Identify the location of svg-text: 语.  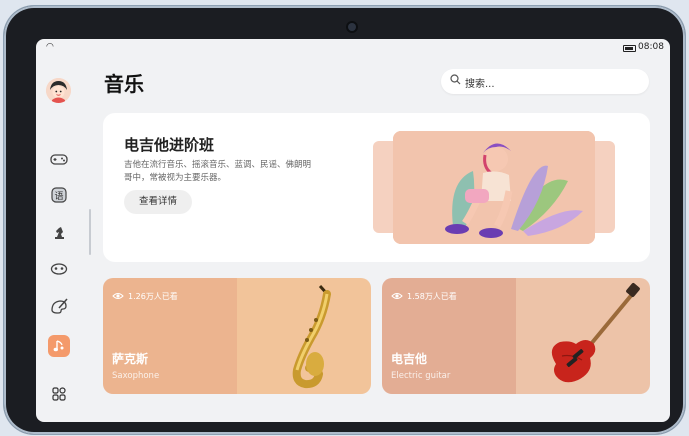
(58, 196).